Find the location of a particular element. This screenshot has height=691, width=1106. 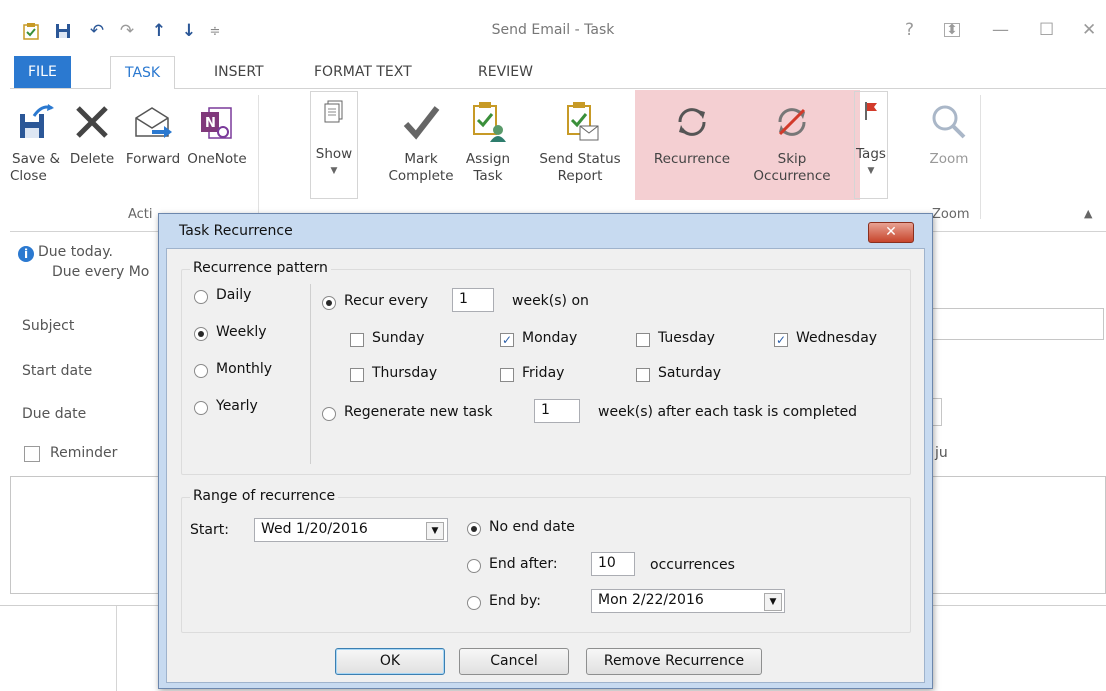

pattern-divider is located at coordinates (310, 374).